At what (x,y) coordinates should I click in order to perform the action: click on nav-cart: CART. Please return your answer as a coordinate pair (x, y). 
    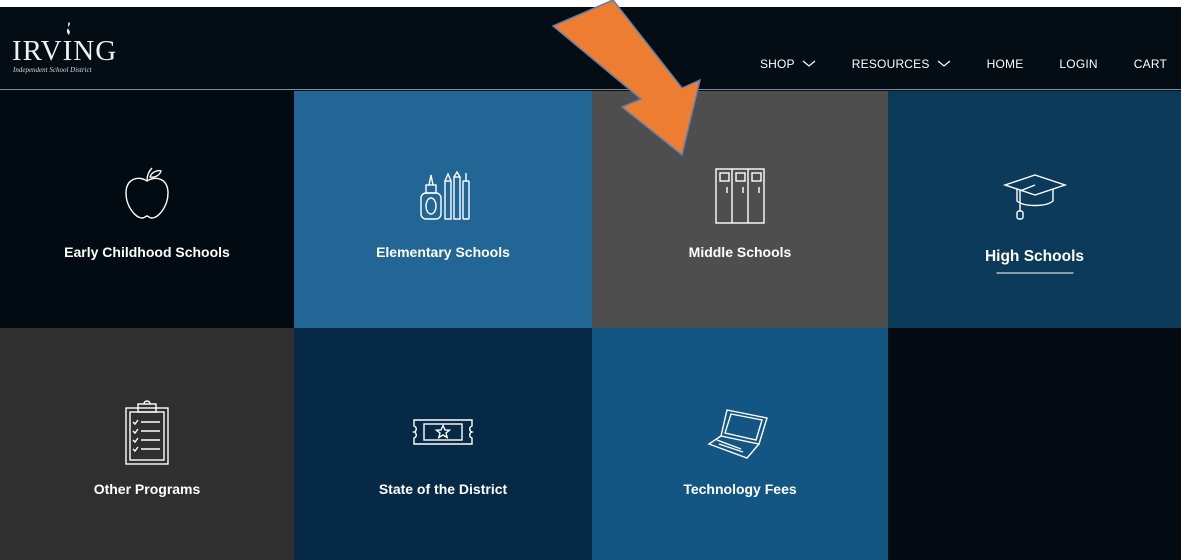
    Looking at the image, I should click on (1150, 64).